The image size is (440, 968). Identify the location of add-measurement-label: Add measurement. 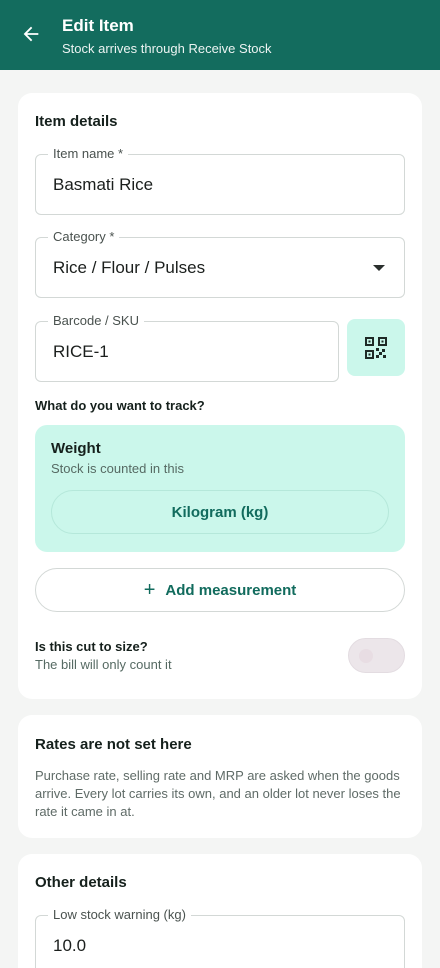
(231, 590).